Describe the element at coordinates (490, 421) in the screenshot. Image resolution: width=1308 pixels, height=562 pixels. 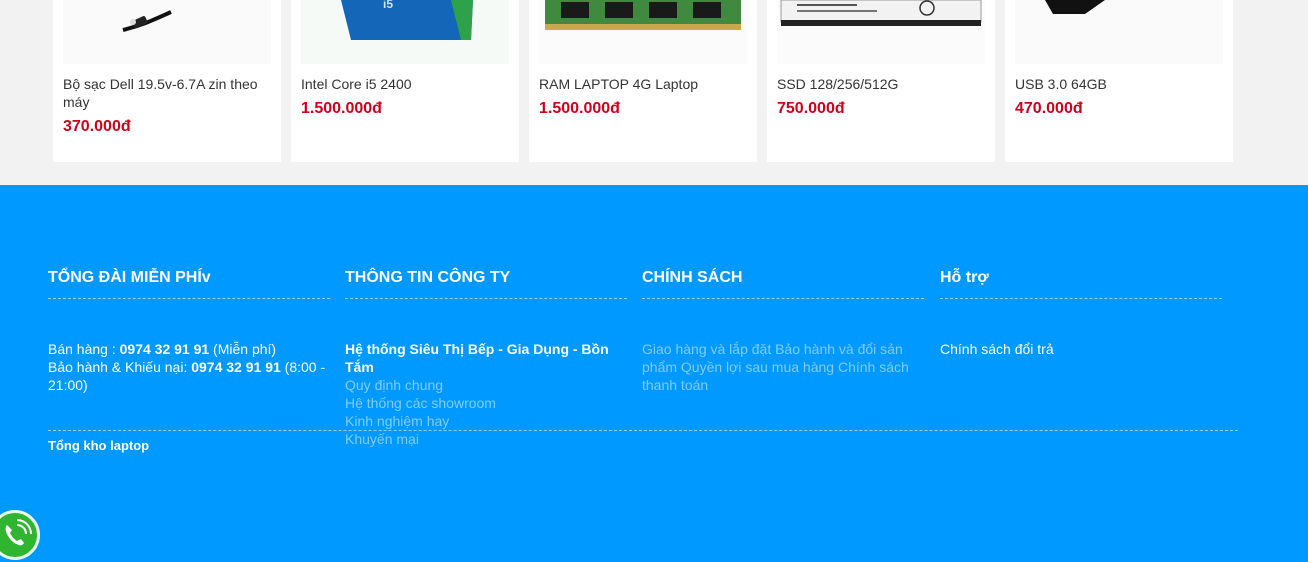
I see `company-link-tips: Kinh nghiệm hay` at that location.